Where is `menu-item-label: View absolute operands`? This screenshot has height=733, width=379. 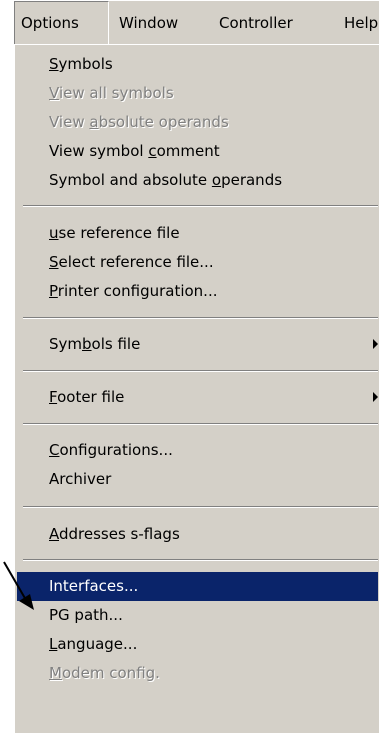
menu-item-label: View absolute operands is located at coordinates (139, 122).